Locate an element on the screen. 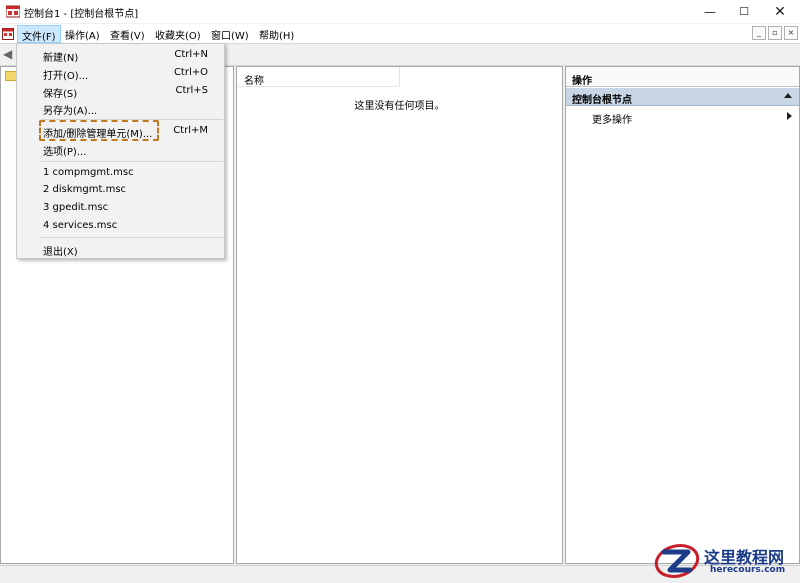 Image resolution: width=800 pixels, height=583 pixels. menu-item-recent-1: 1 compmgmt.msc is located at coordinates (120, 173).